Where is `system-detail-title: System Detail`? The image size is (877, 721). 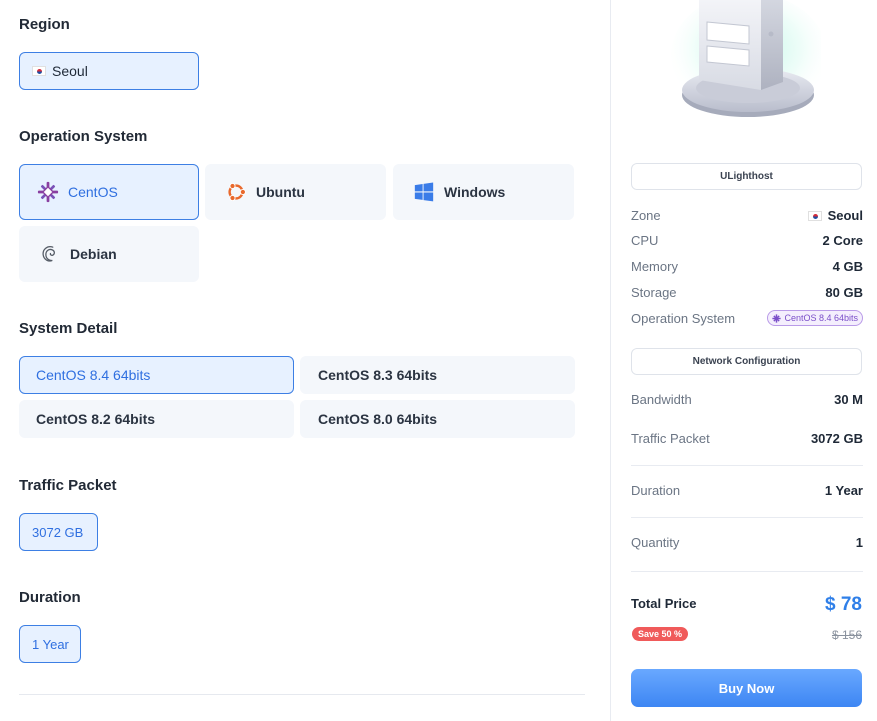
system-detail-title: System Detail is located at coordinates (68, 328).